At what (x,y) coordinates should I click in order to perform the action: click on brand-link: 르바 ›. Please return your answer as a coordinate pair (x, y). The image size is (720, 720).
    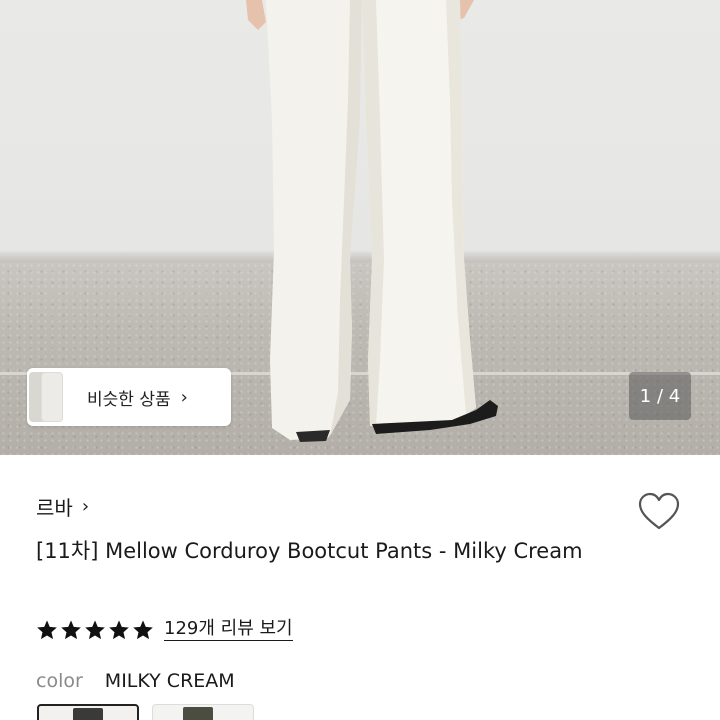
    Looking at the image, I should click on (62, 506).